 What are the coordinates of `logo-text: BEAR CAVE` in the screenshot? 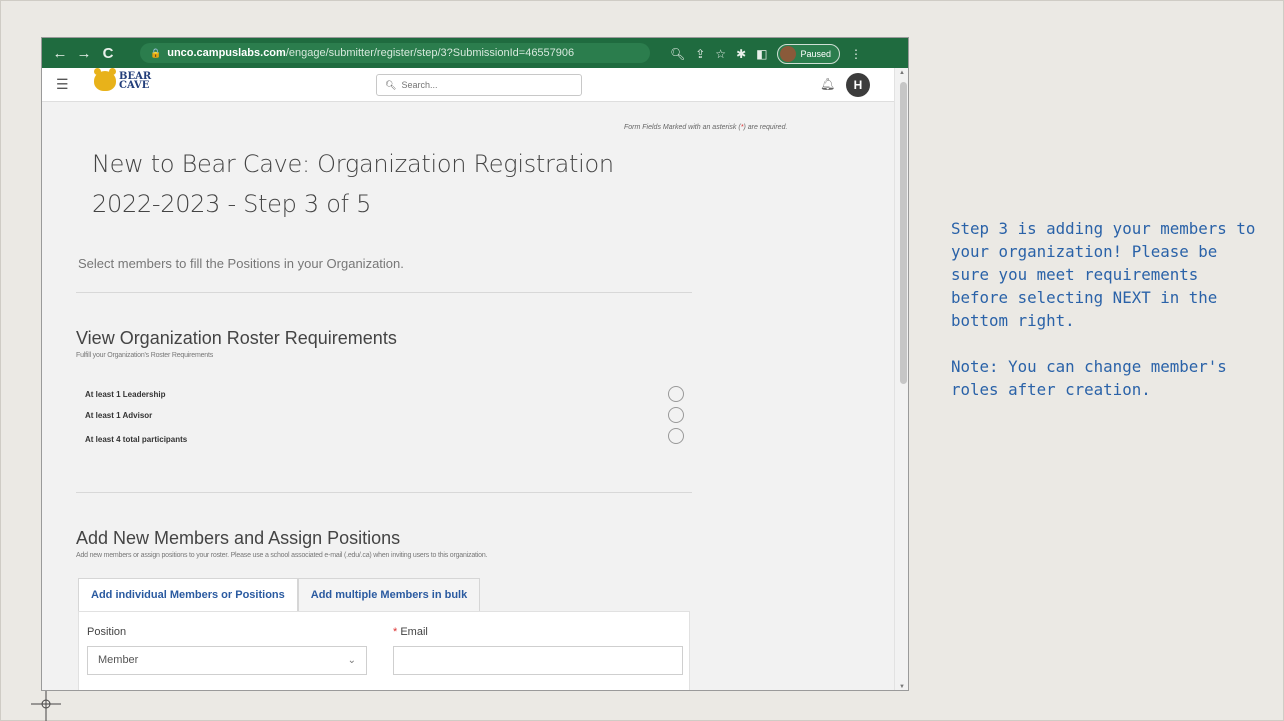 It's located at (135, 81).